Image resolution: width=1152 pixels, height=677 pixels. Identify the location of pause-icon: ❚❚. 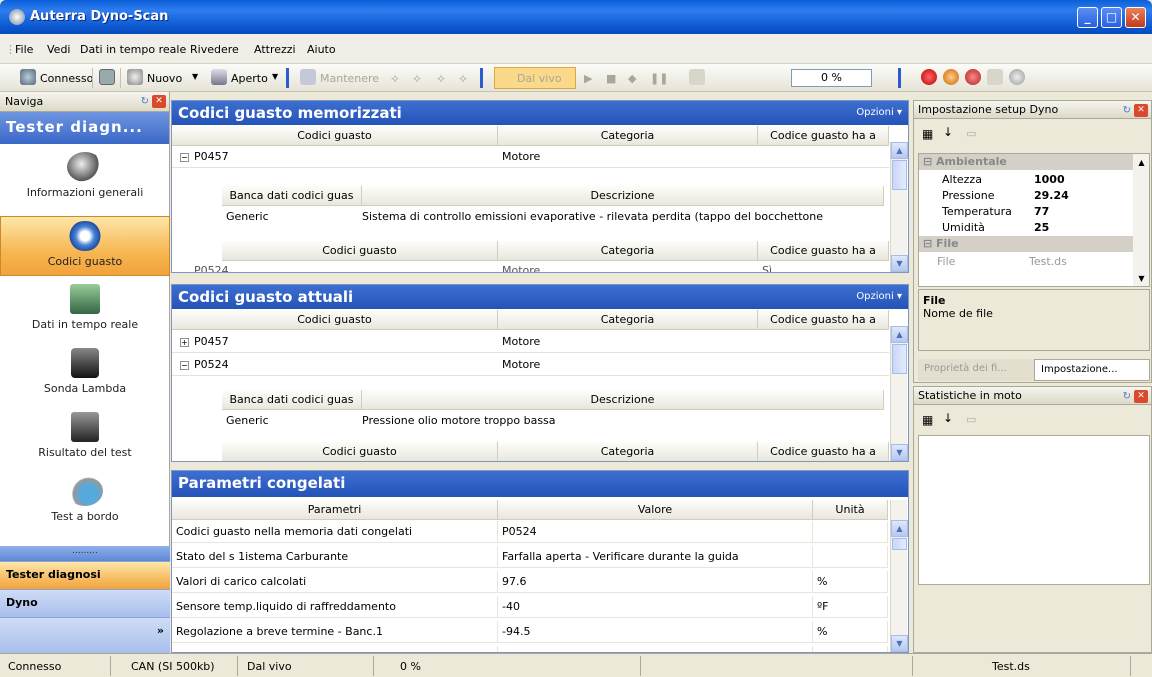
(659, 78).